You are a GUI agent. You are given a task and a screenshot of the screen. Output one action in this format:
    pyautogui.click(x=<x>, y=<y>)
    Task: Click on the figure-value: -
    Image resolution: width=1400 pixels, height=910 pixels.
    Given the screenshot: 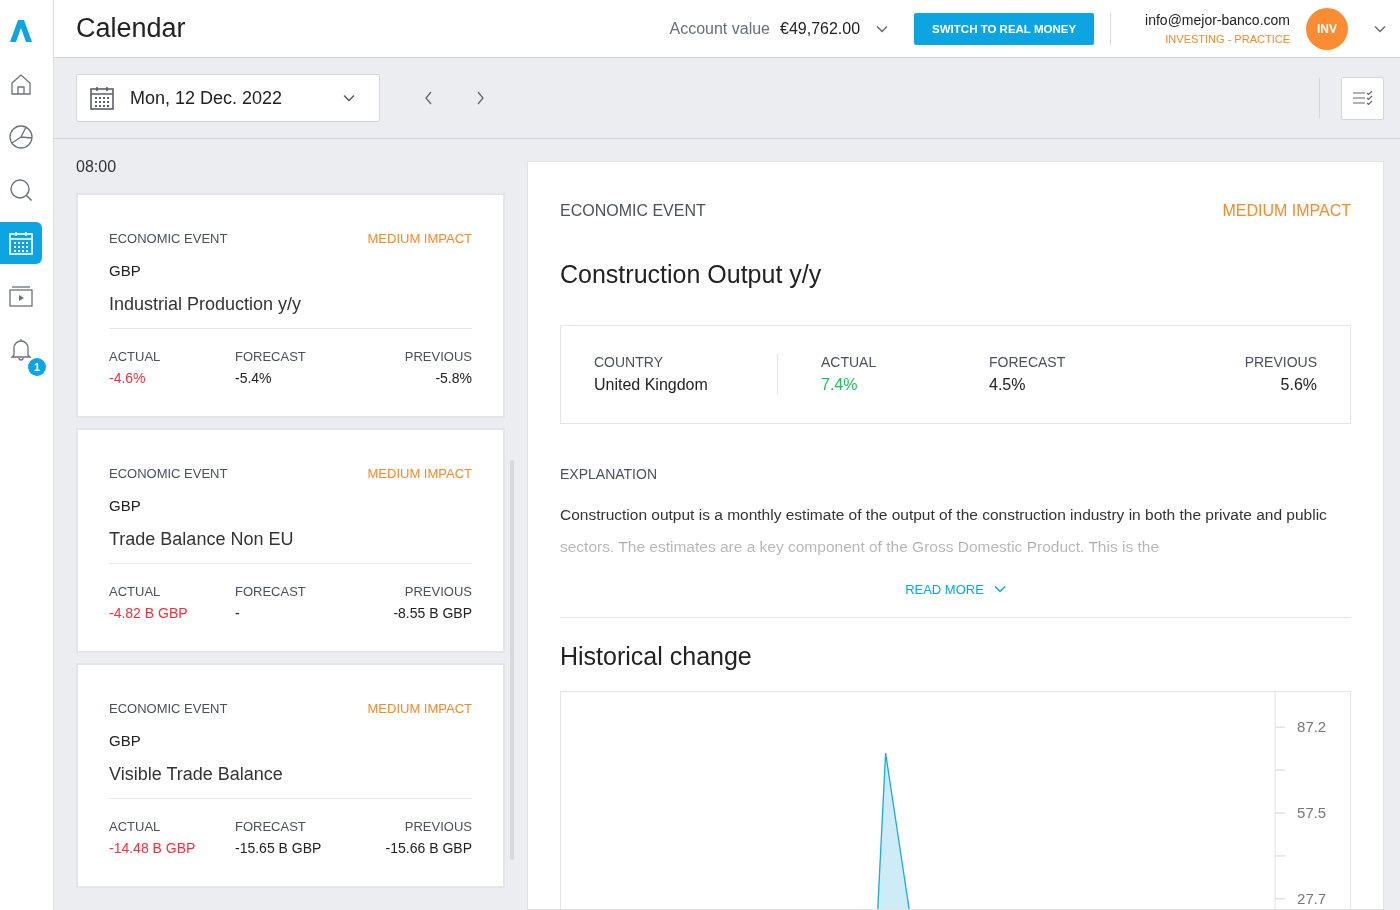 What is the action you would take?
    pyautogui.click(x=238, y=613)
    